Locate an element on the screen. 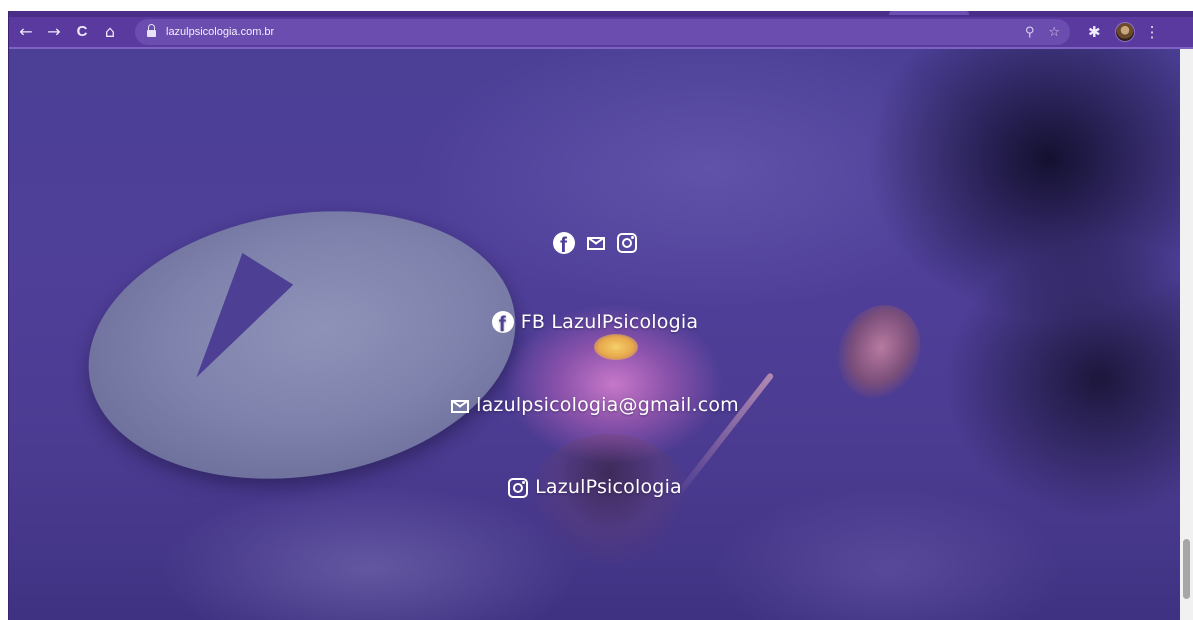 This screenshot has width=1193, height=620. facebook-link: f FB LazulPsicologia is located at coordinates (595, 322).